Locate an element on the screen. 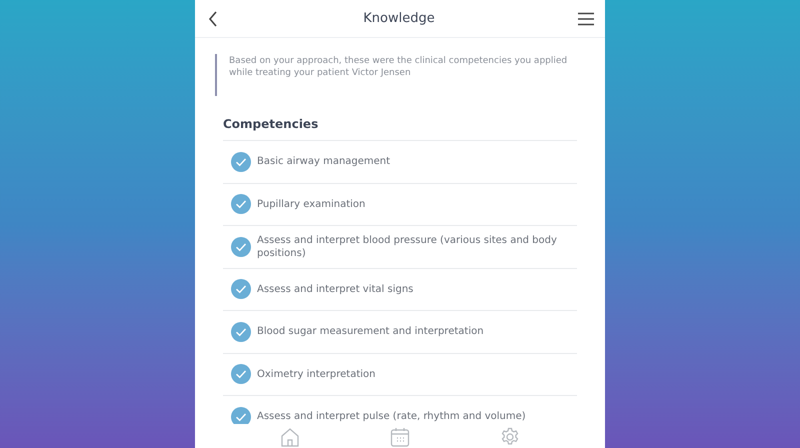 This screenshot has height=448, width=800. menu-button is located at coordinates (586, 19).